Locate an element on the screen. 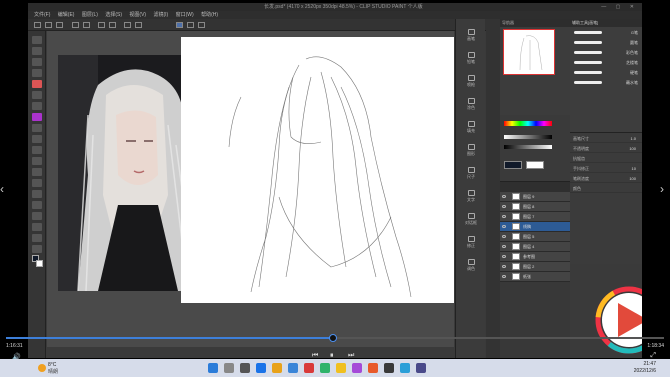  layer-row: 图层 2 is located at coordinates (535, 267).